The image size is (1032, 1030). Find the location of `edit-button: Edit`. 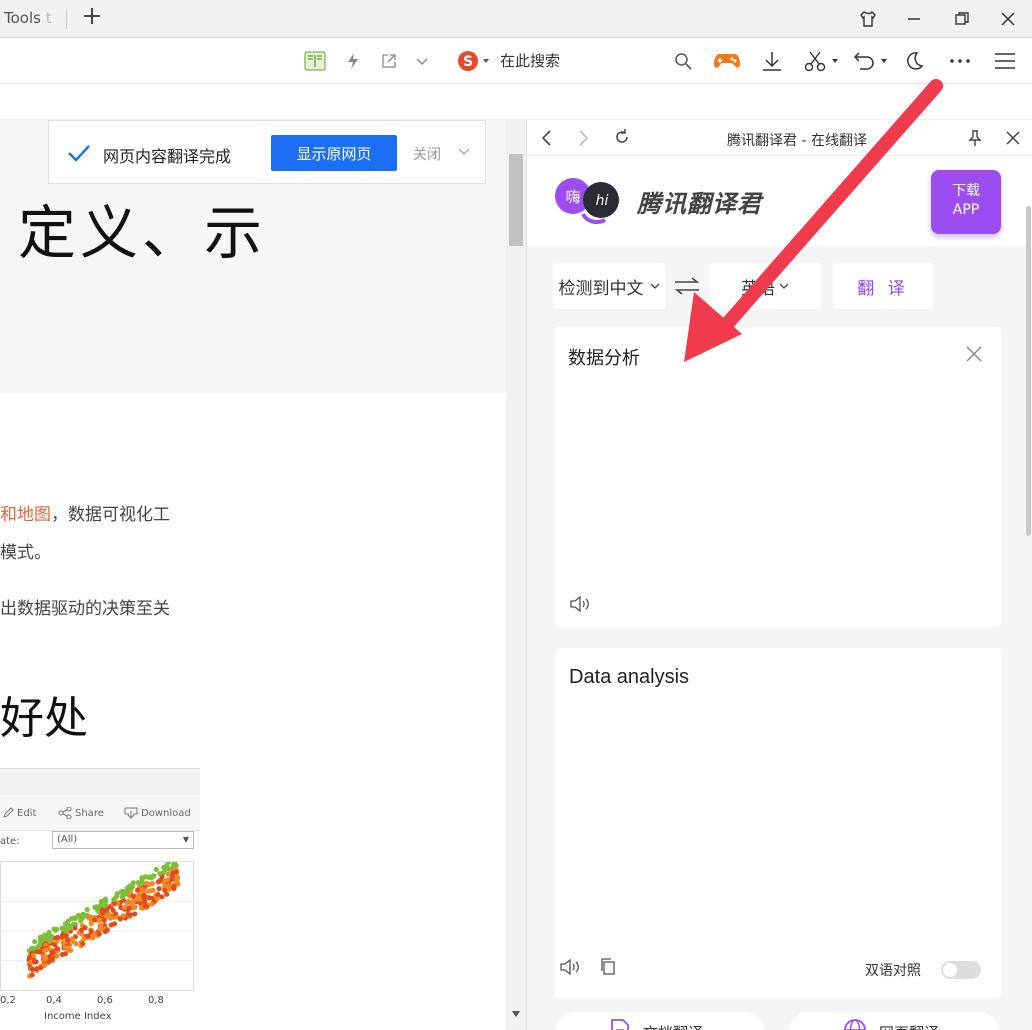

edit-button: Edit is located at coordinates (19, 813).